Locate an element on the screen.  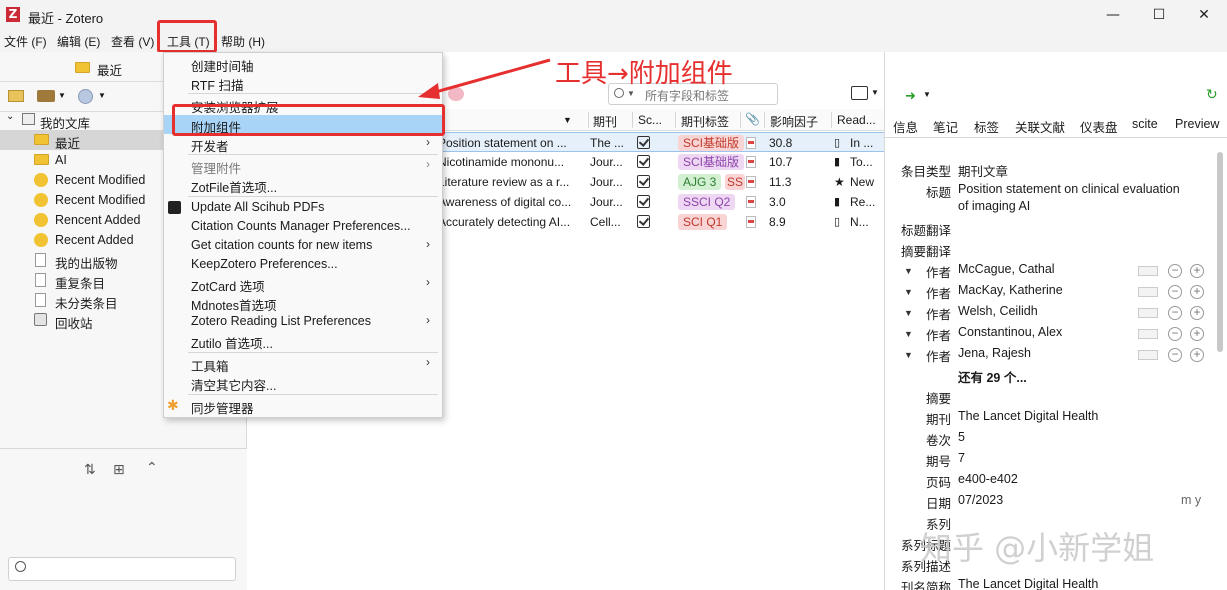
menu-item-sync-manager: ✱ 同步管理器 is located at coordinates (303, 406).